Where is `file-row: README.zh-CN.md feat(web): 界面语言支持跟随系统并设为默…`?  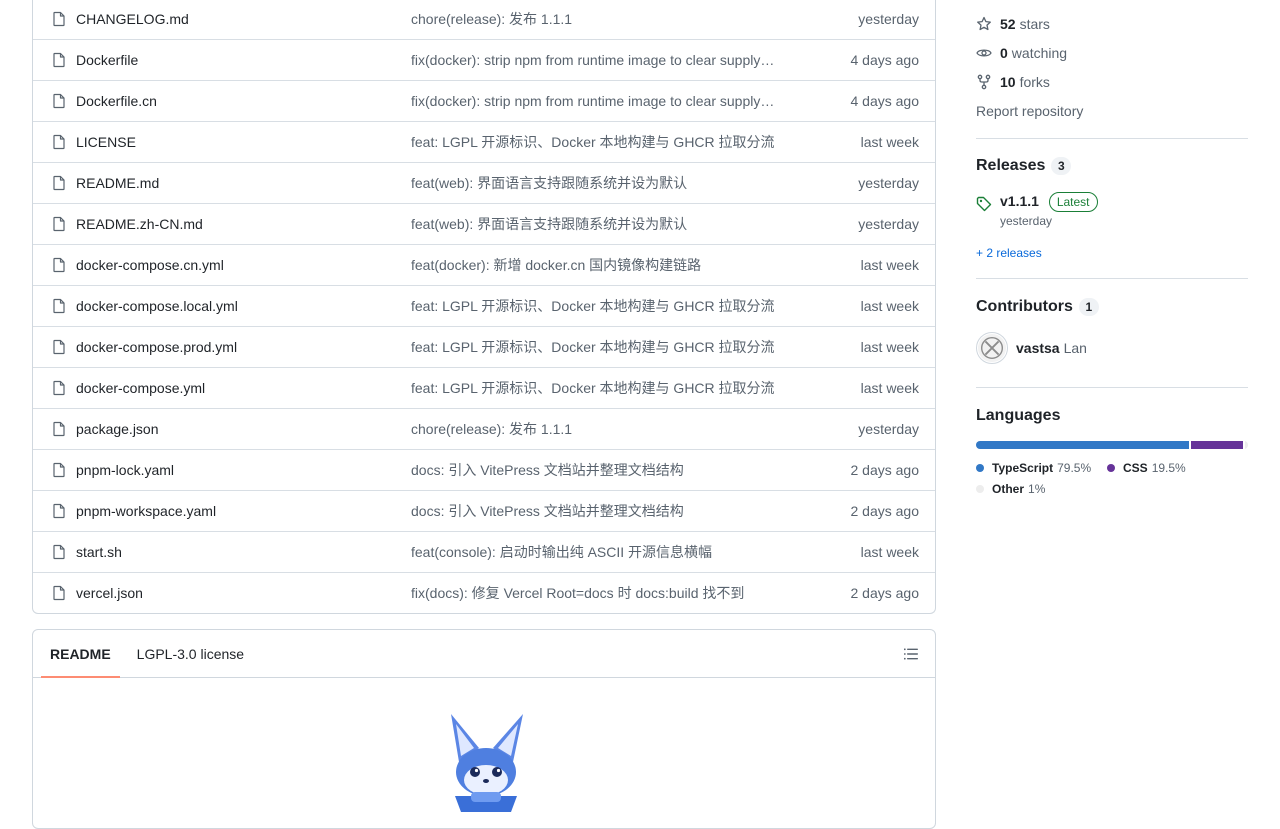 file-row: README.zh-CN.md feat(web): 界面语言支持跟随系统并设为默… is located at coordinates (484, 223).